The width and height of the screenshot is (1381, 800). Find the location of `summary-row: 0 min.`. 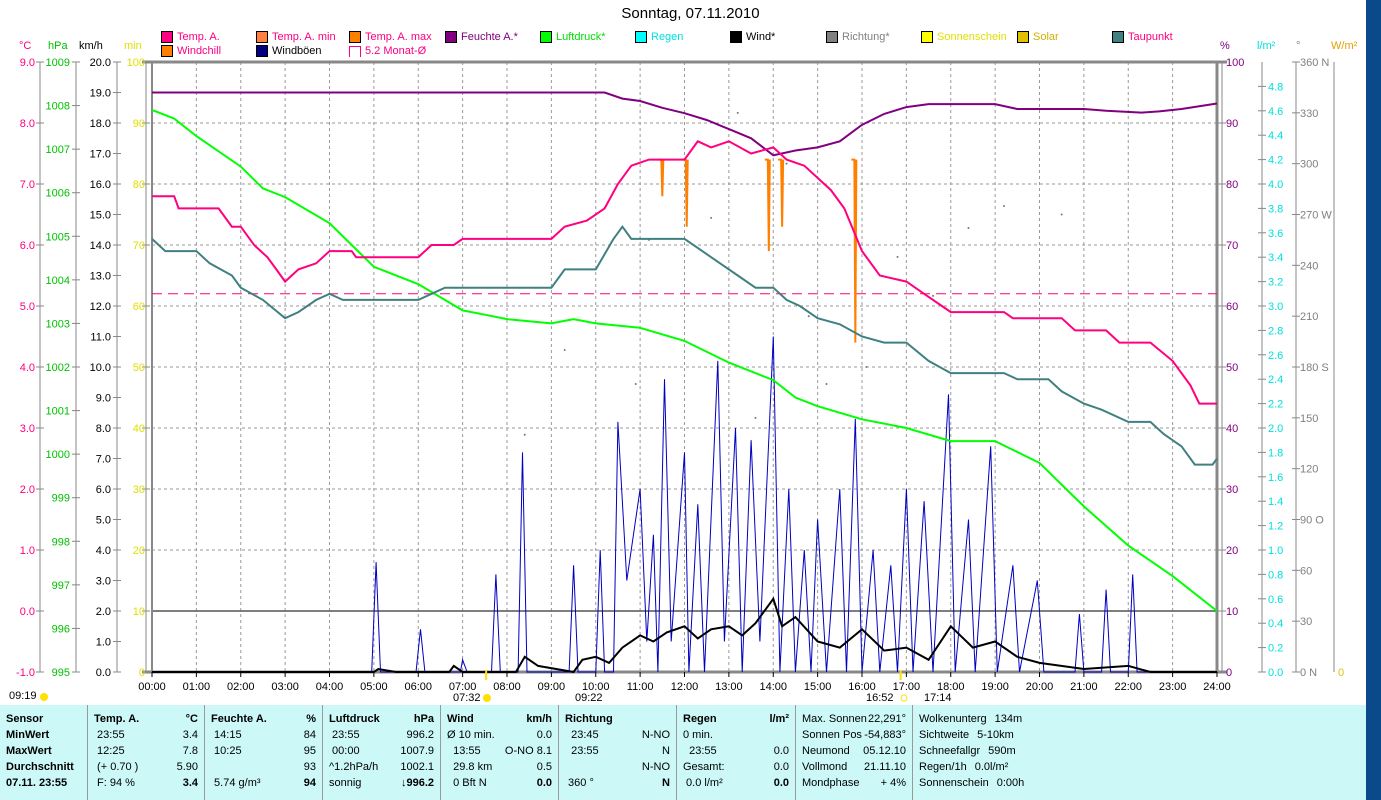

summary-row: 0 min. is located at coordinates (736, 735).